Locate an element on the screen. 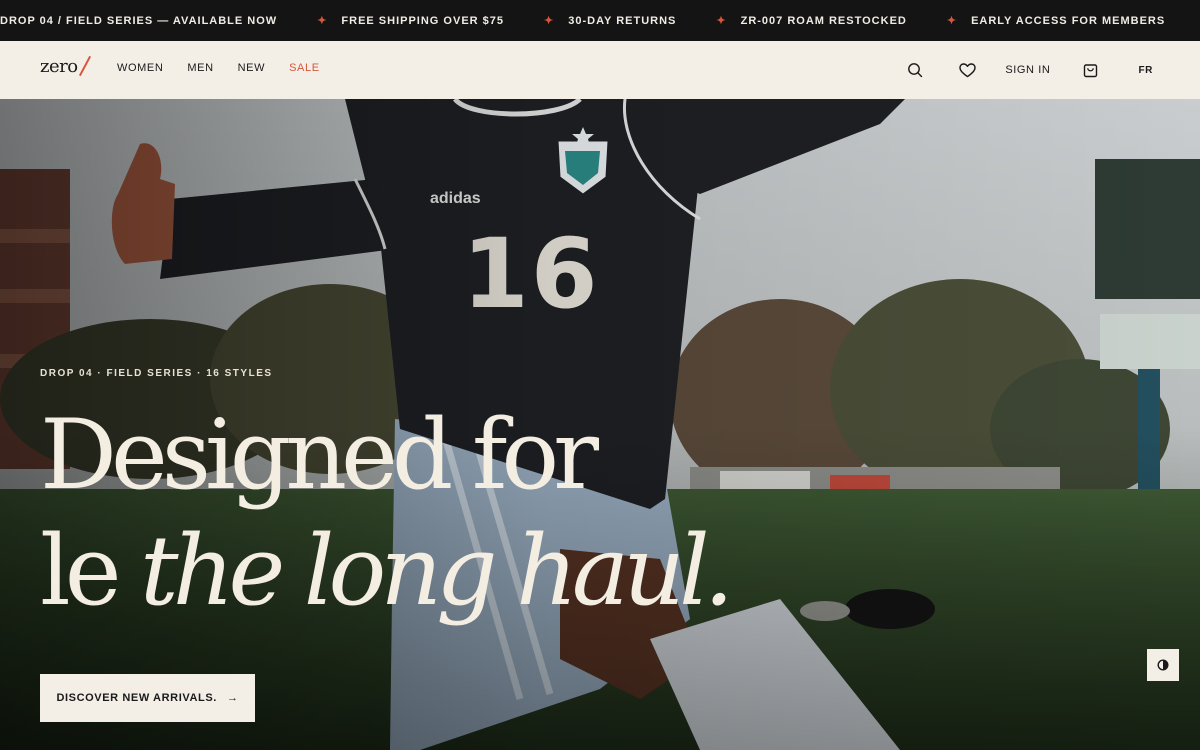 The width and height of the screenshot is (1200, 750). site-header: zero WOMEN MEN NEW SALE SIGN IN FR is located at coordinates (600, 70).